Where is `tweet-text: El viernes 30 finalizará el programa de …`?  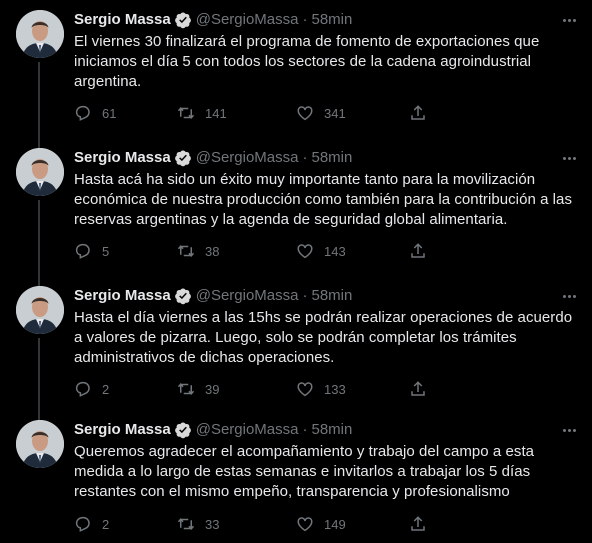
tweet-text: El viernes 30 finalizará el programa de … is located at coordinates (307, 61).